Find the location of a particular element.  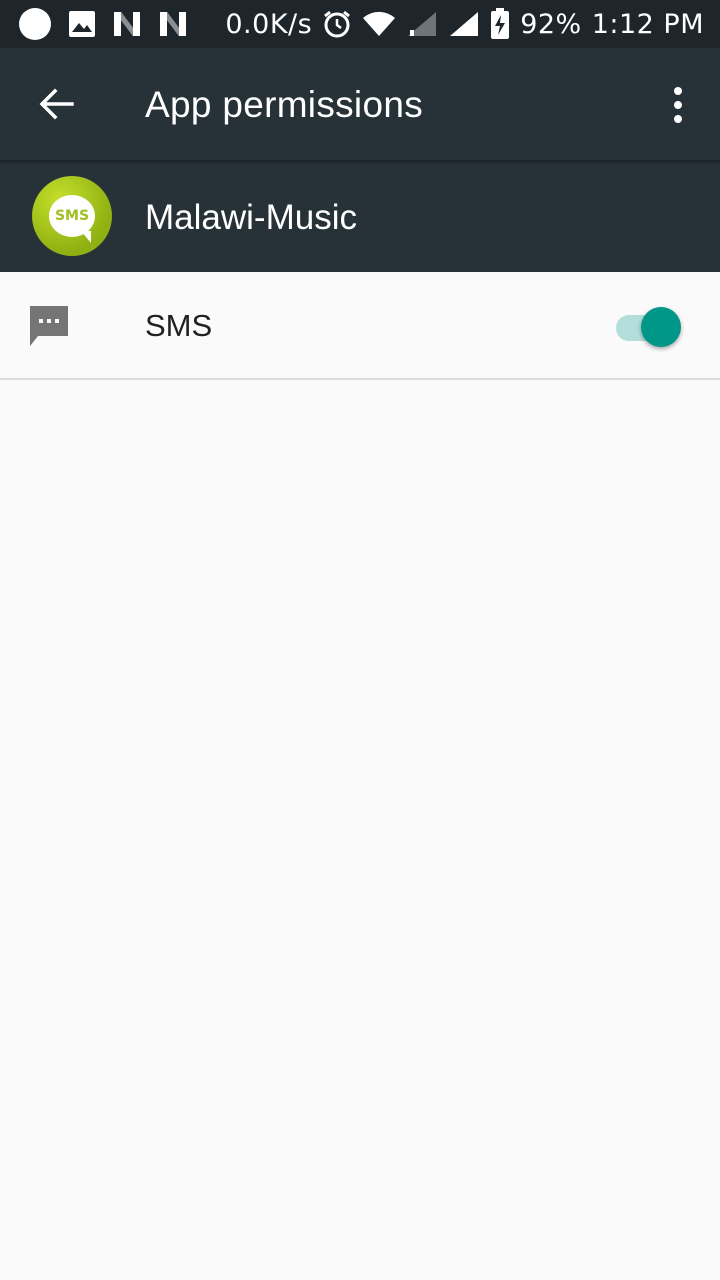

app-header: SMS Malawi-Music is located at coordinates (360, 216).